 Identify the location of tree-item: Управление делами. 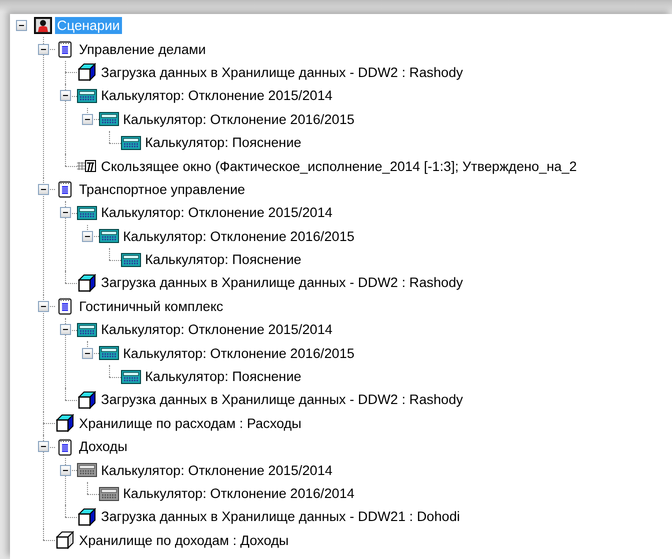
(142, 49).